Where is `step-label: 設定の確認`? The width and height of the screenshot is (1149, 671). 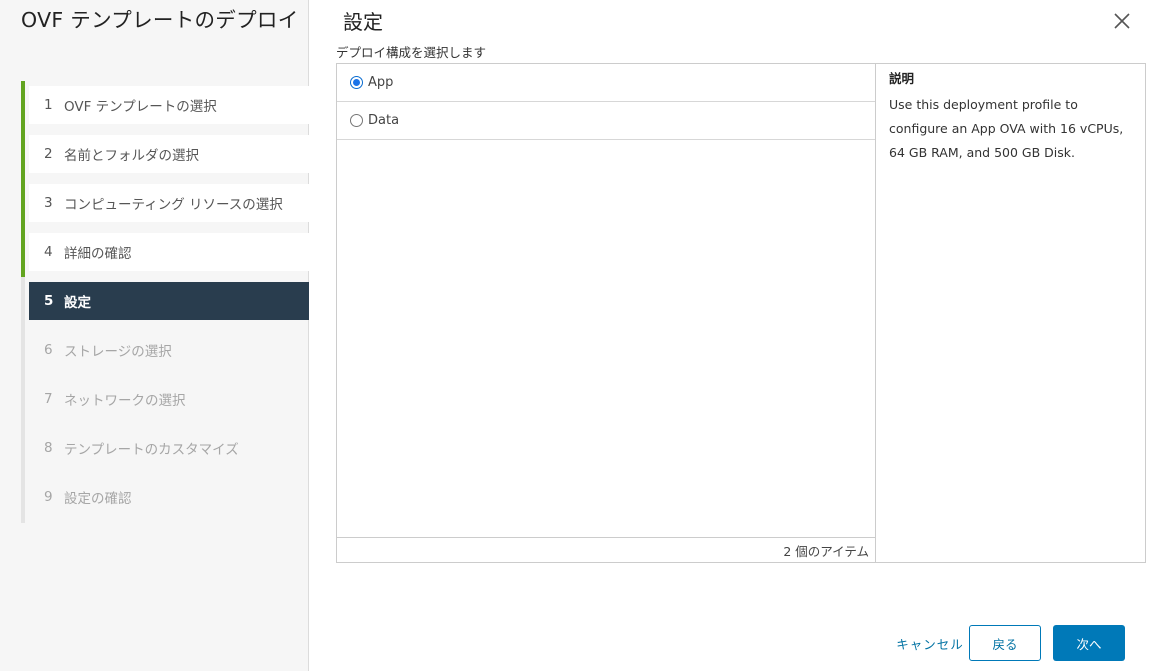
step-label: 設定の確認 is located at coordinates (98, 499).